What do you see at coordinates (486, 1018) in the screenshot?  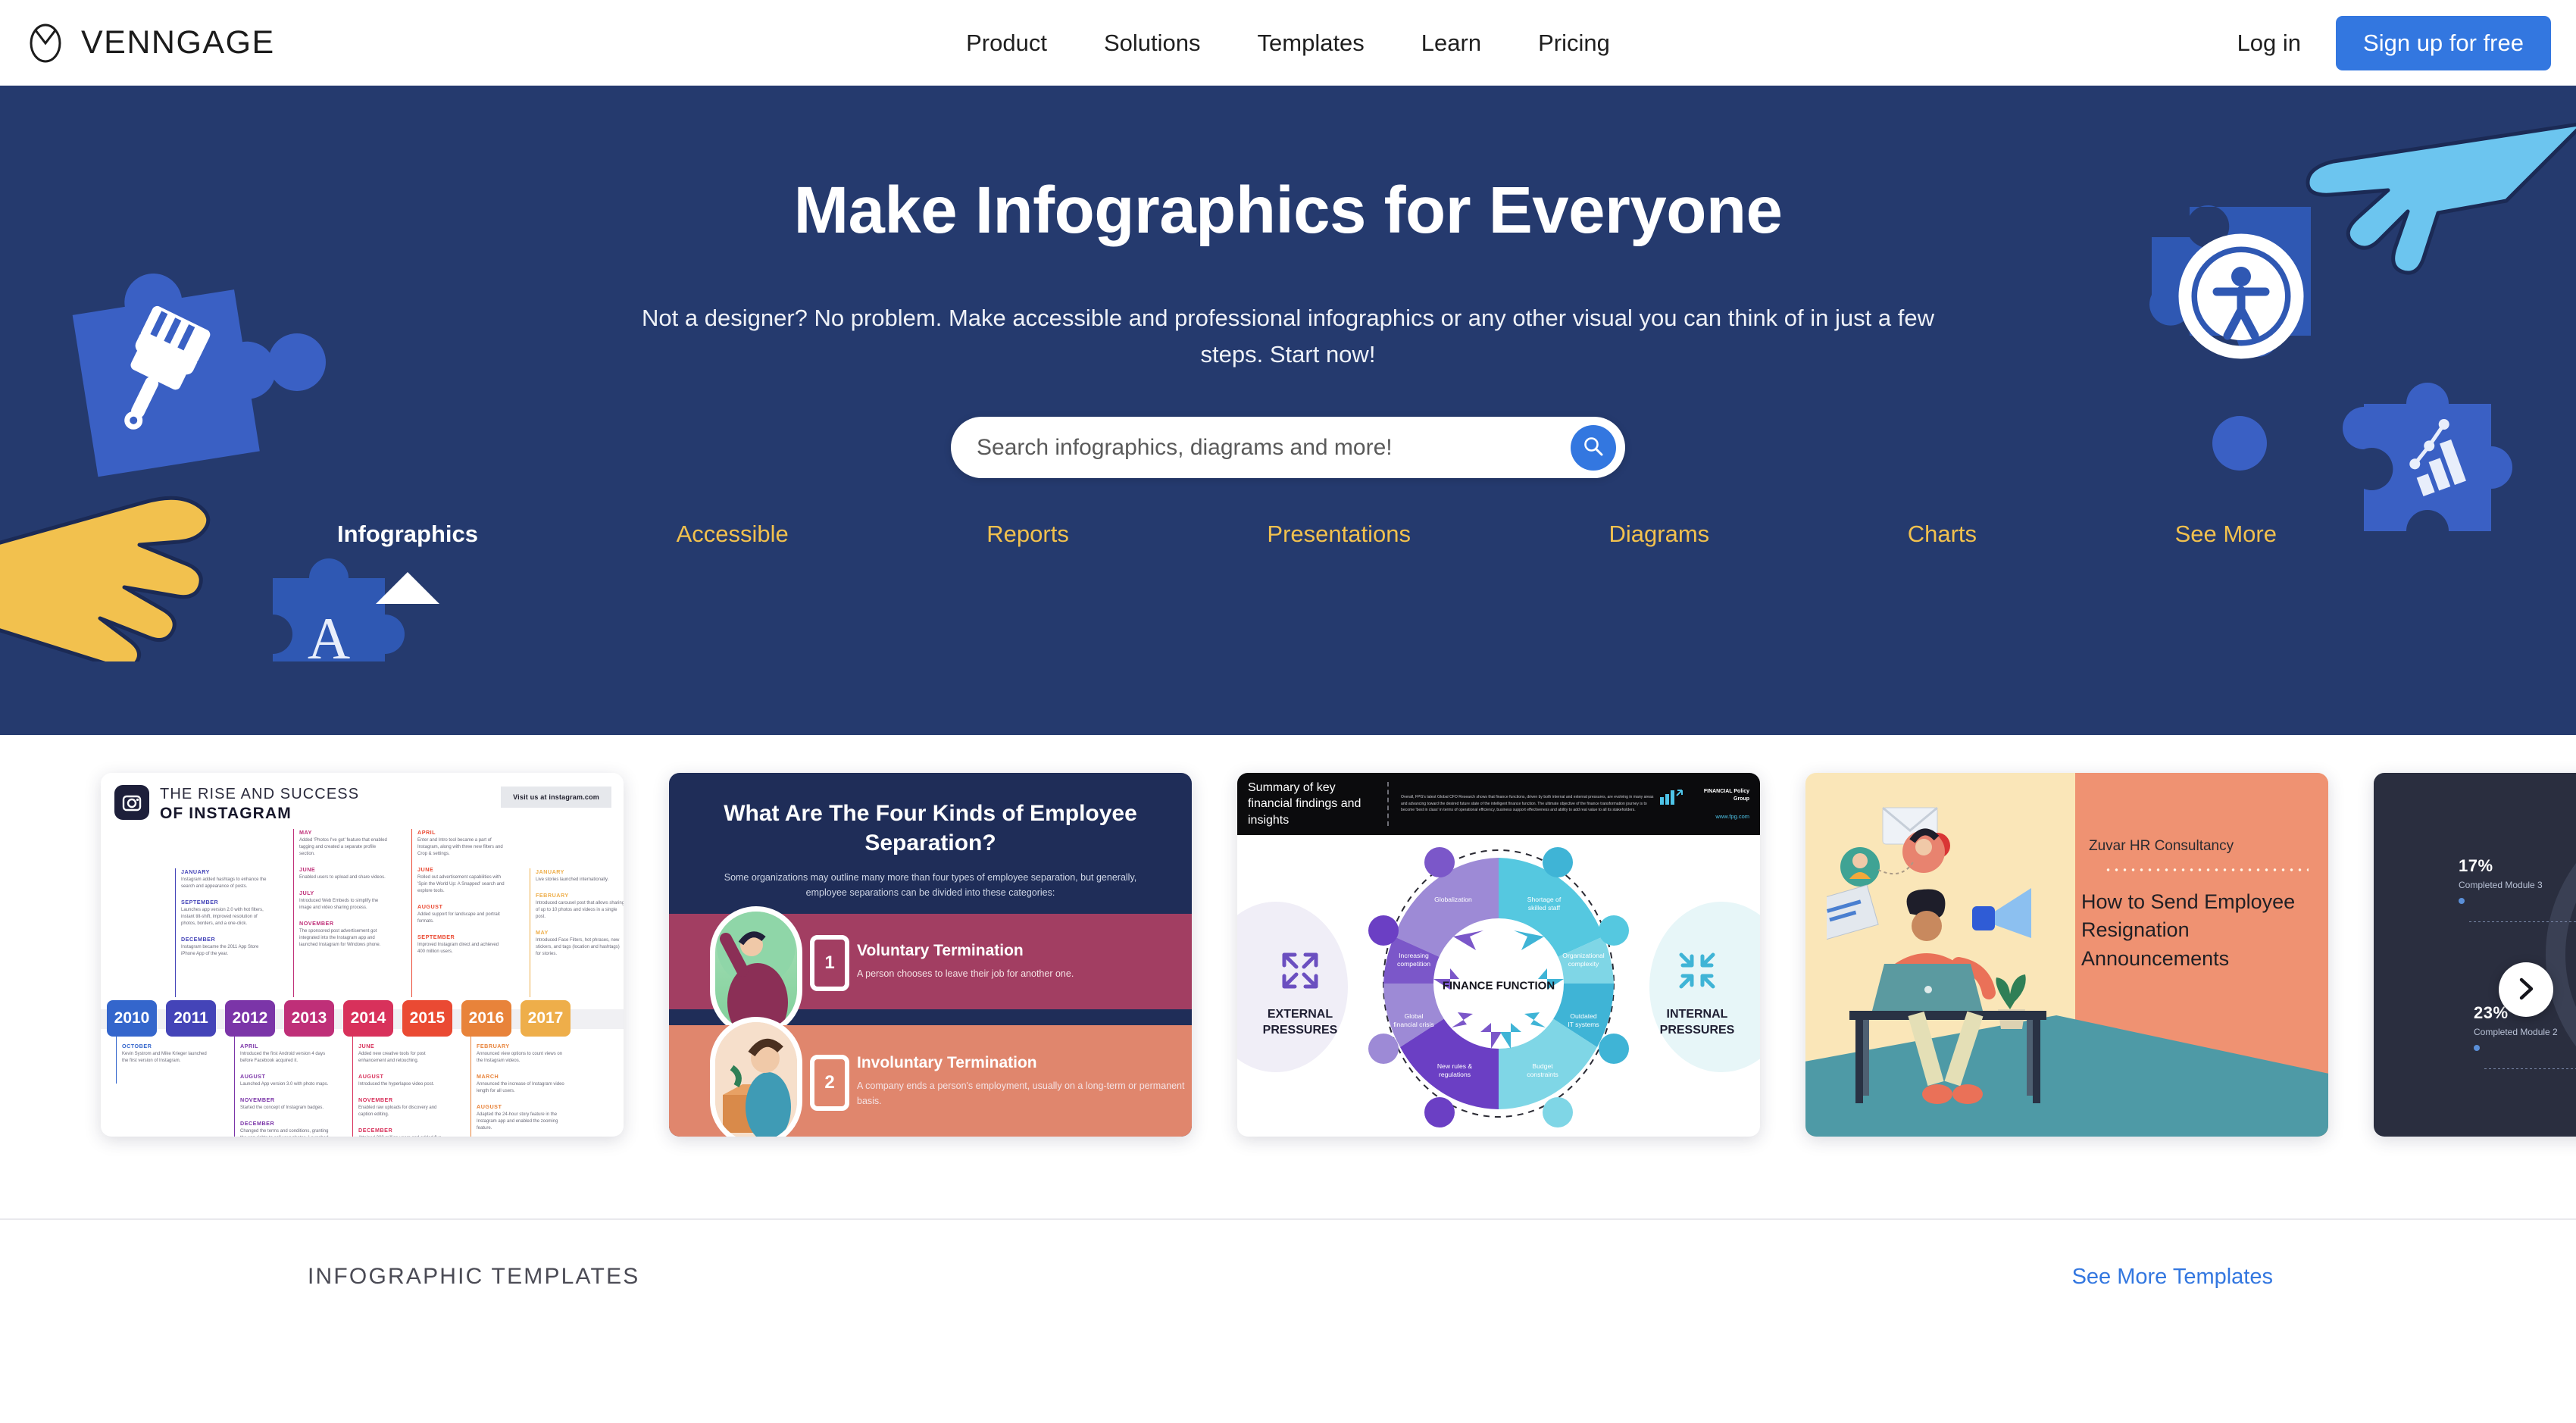 I see `card1-year-2016: 2016` at bounding box center [486, 1018].